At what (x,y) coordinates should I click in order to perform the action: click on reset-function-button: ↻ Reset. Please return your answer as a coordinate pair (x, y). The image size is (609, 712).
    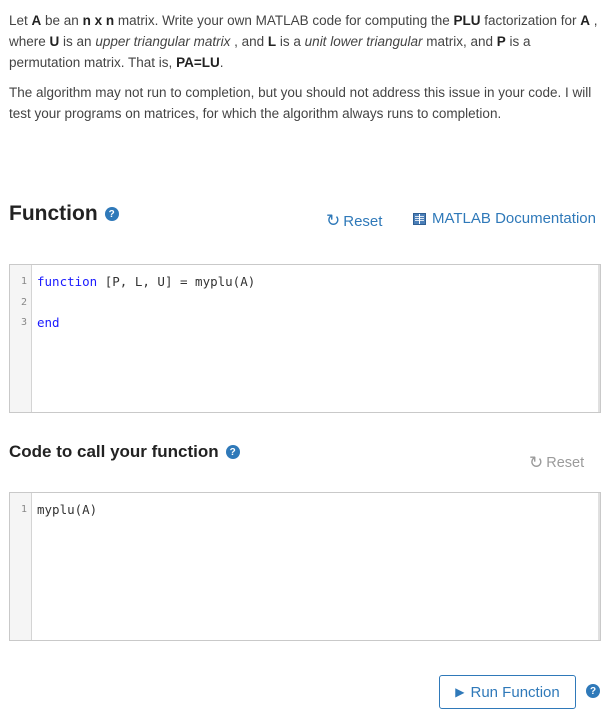
    Looking at the image, I should click on (354, 221).